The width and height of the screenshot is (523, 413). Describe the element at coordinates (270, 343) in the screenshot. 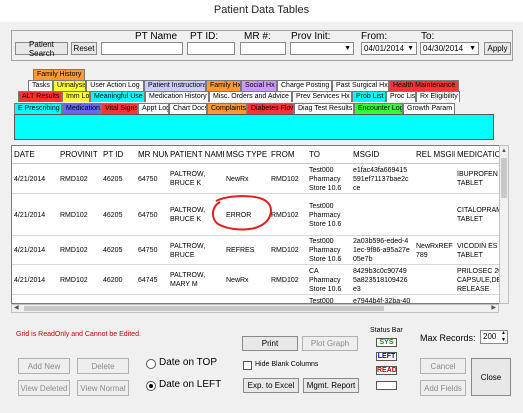

I see `print-button: Print` at that location.